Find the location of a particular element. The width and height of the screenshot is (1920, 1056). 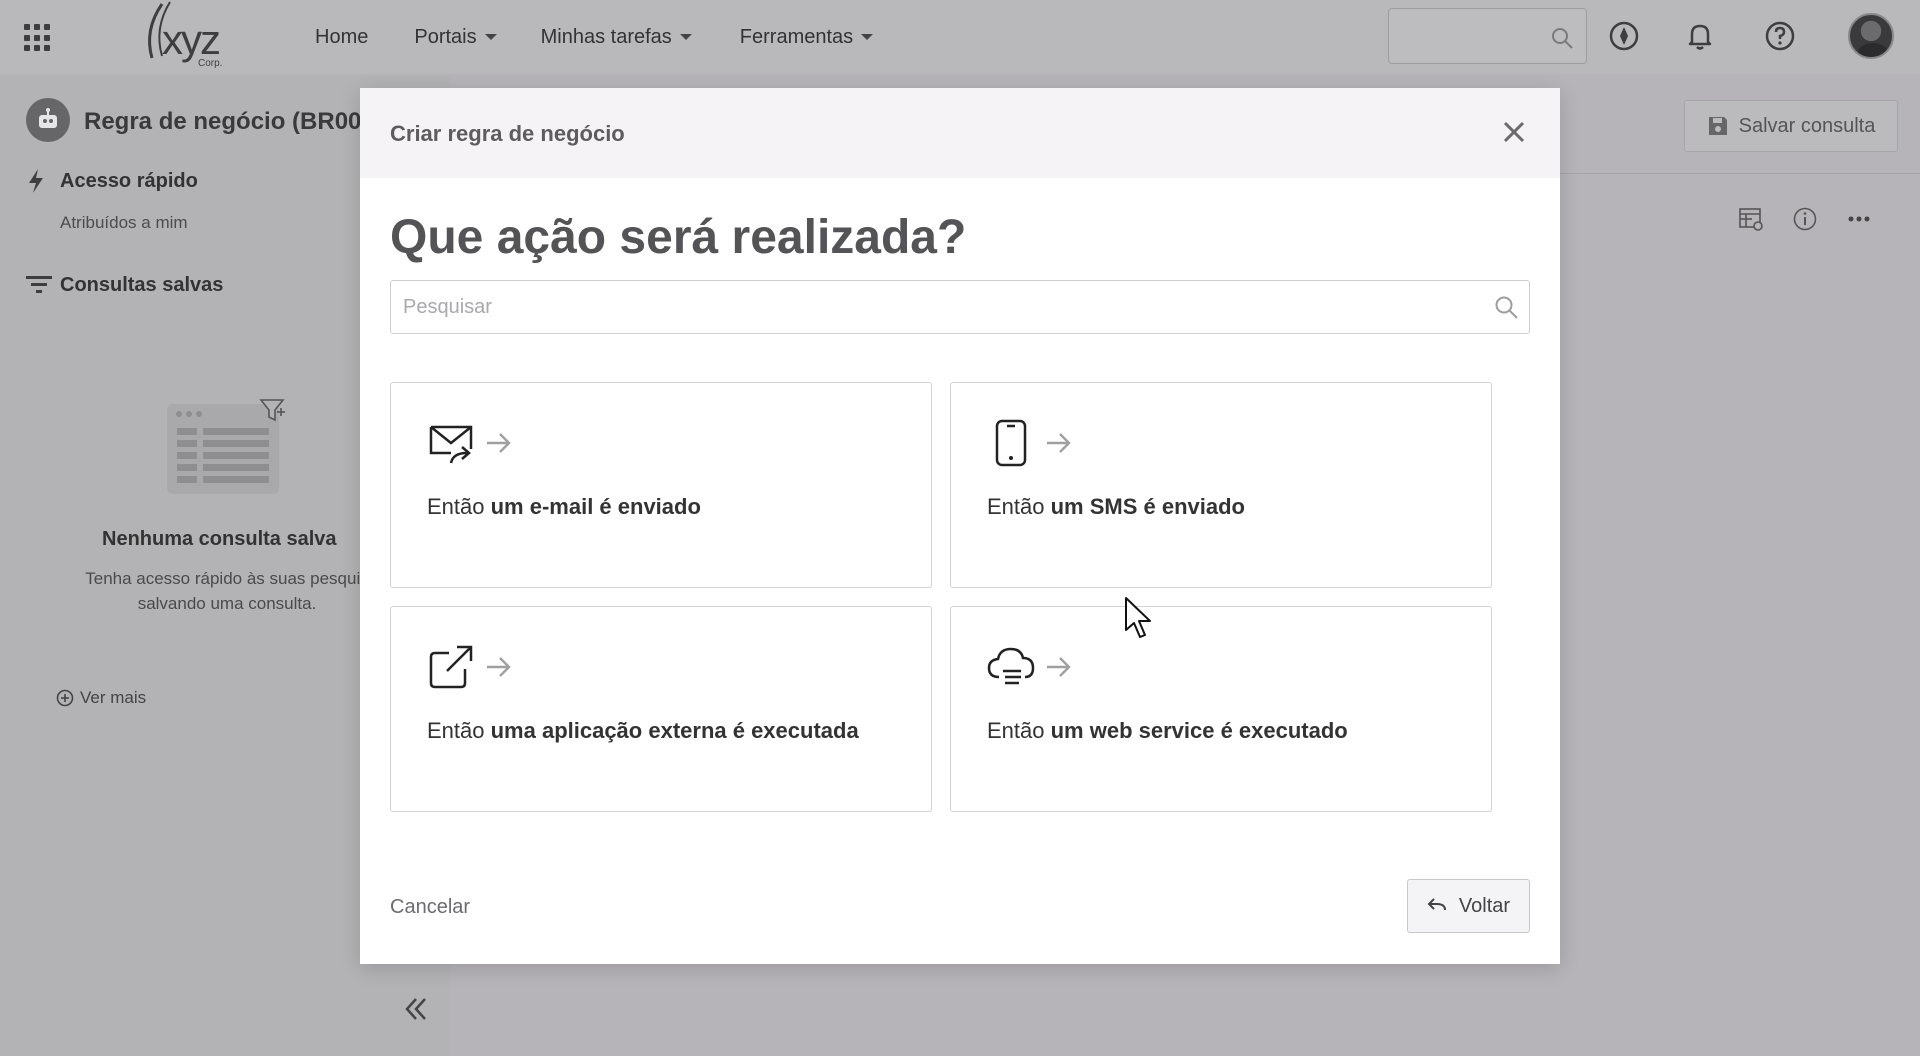

nav-minhas-tarefas: Minhas tarefas is located at coordinates (616, 37).